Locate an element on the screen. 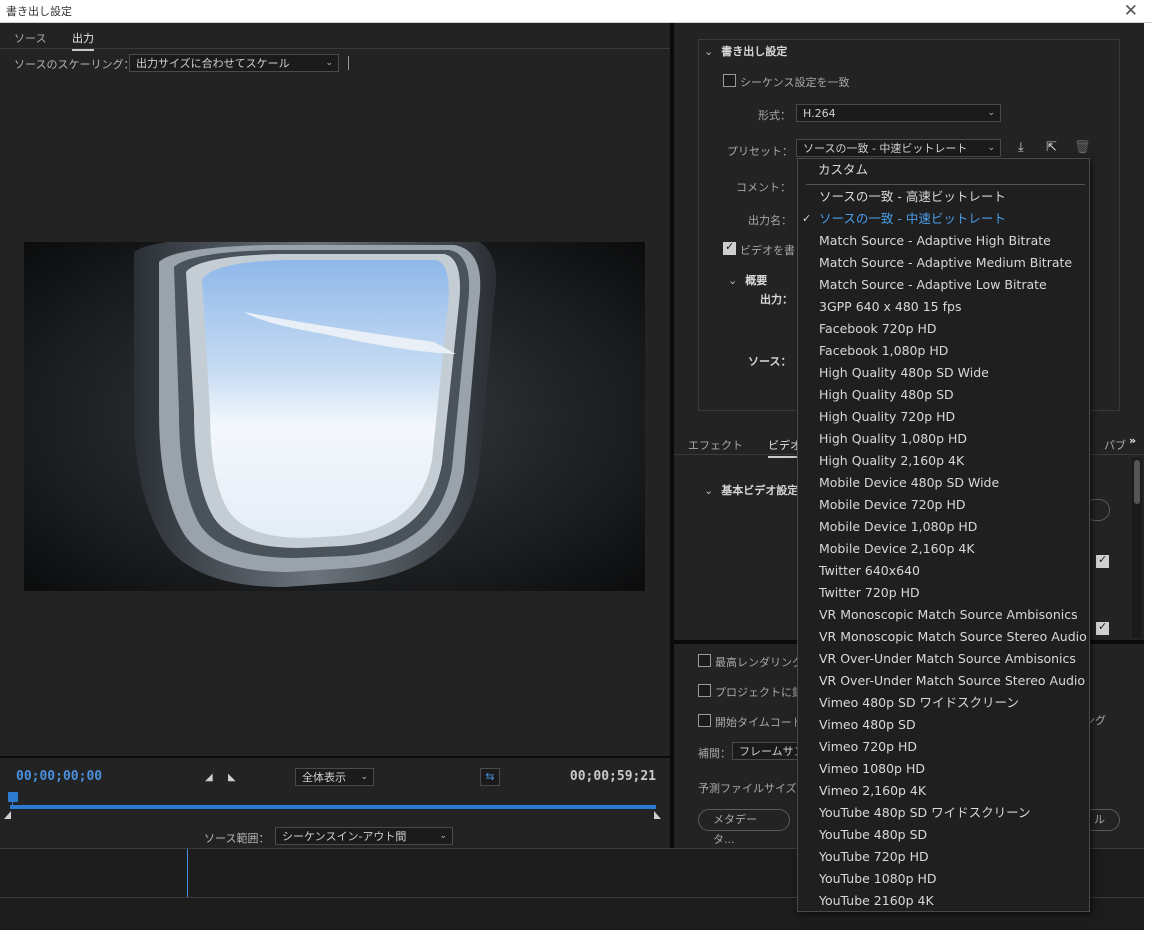 Image resolution: width=1152 pixels, height=930 pixels. source-scaling-dropdown: 出力サイズに合わせてスケール ⌄ is located at coordinates (234, 63).